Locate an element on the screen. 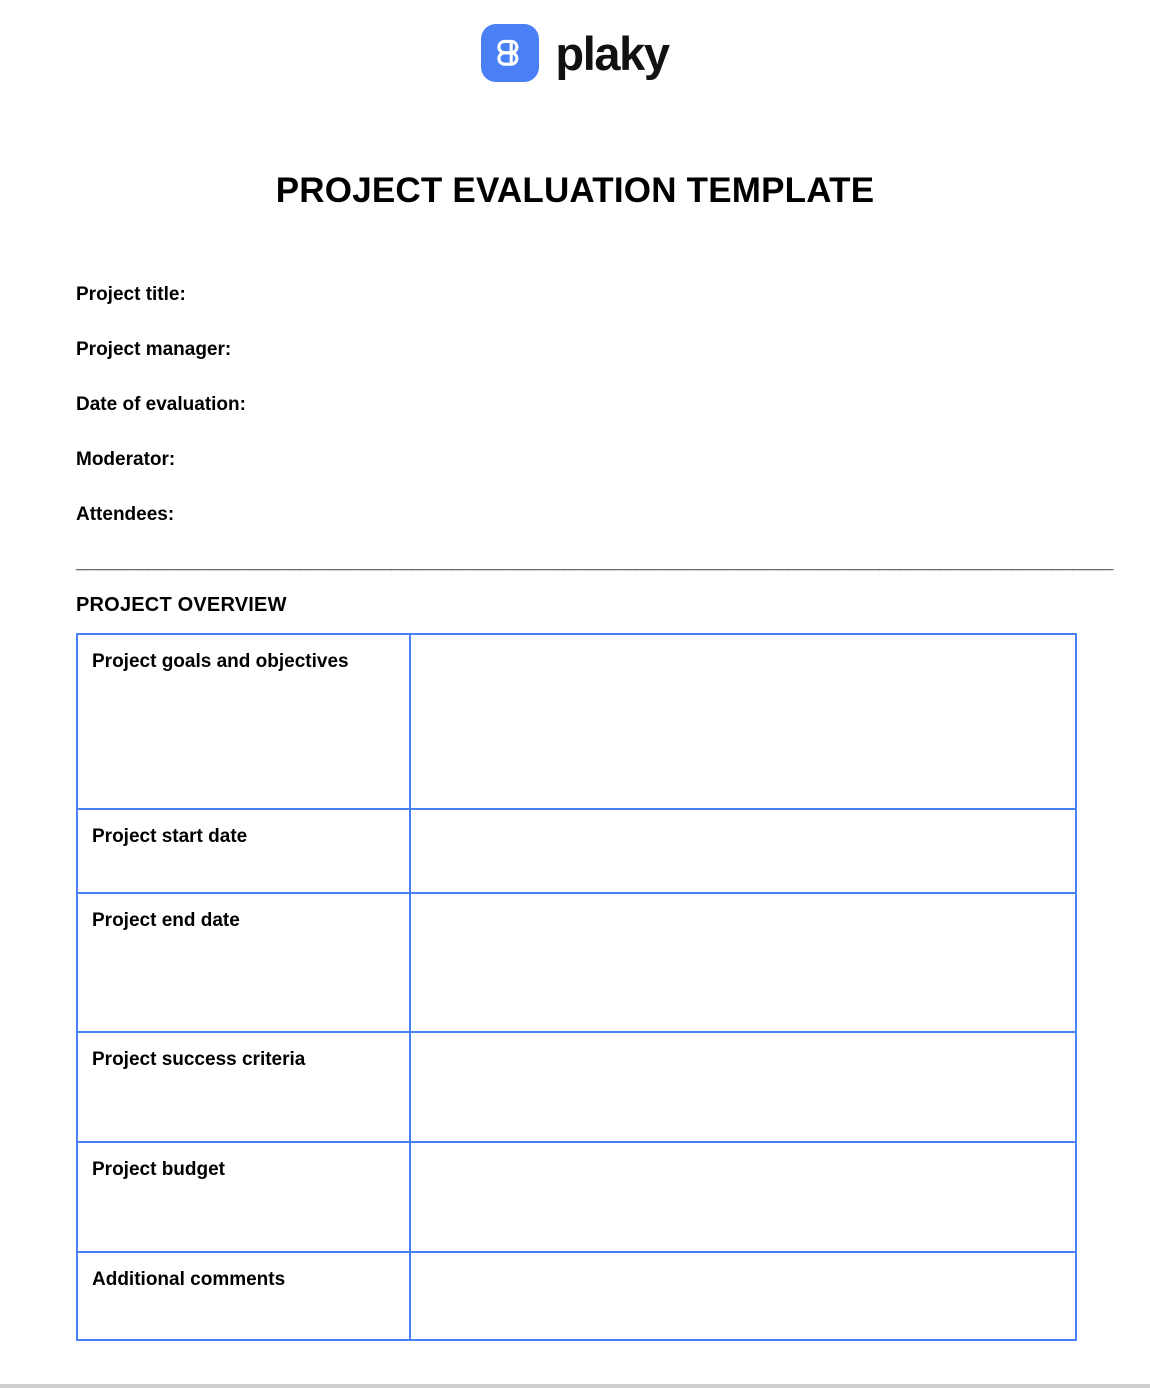 This screenshot has height=1388, width=1150. table-row: Additional comments is located at coordinates (576, 1296).